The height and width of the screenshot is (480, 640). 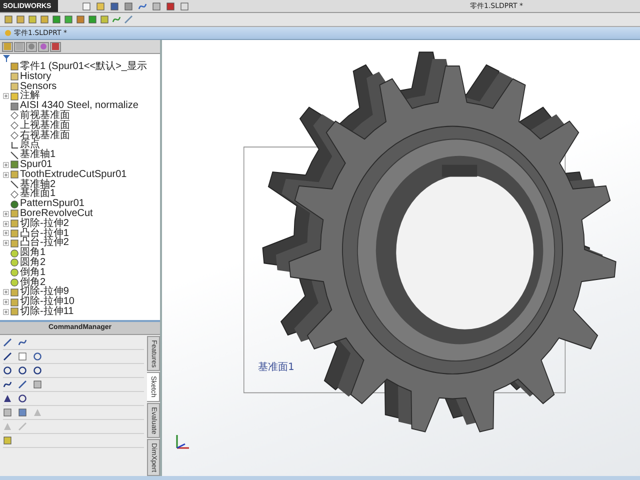 What do you see at coordinates (45, 115) in the screenshot?
I see `tree-item: 前视基准面` at bounding box center [45, 115].